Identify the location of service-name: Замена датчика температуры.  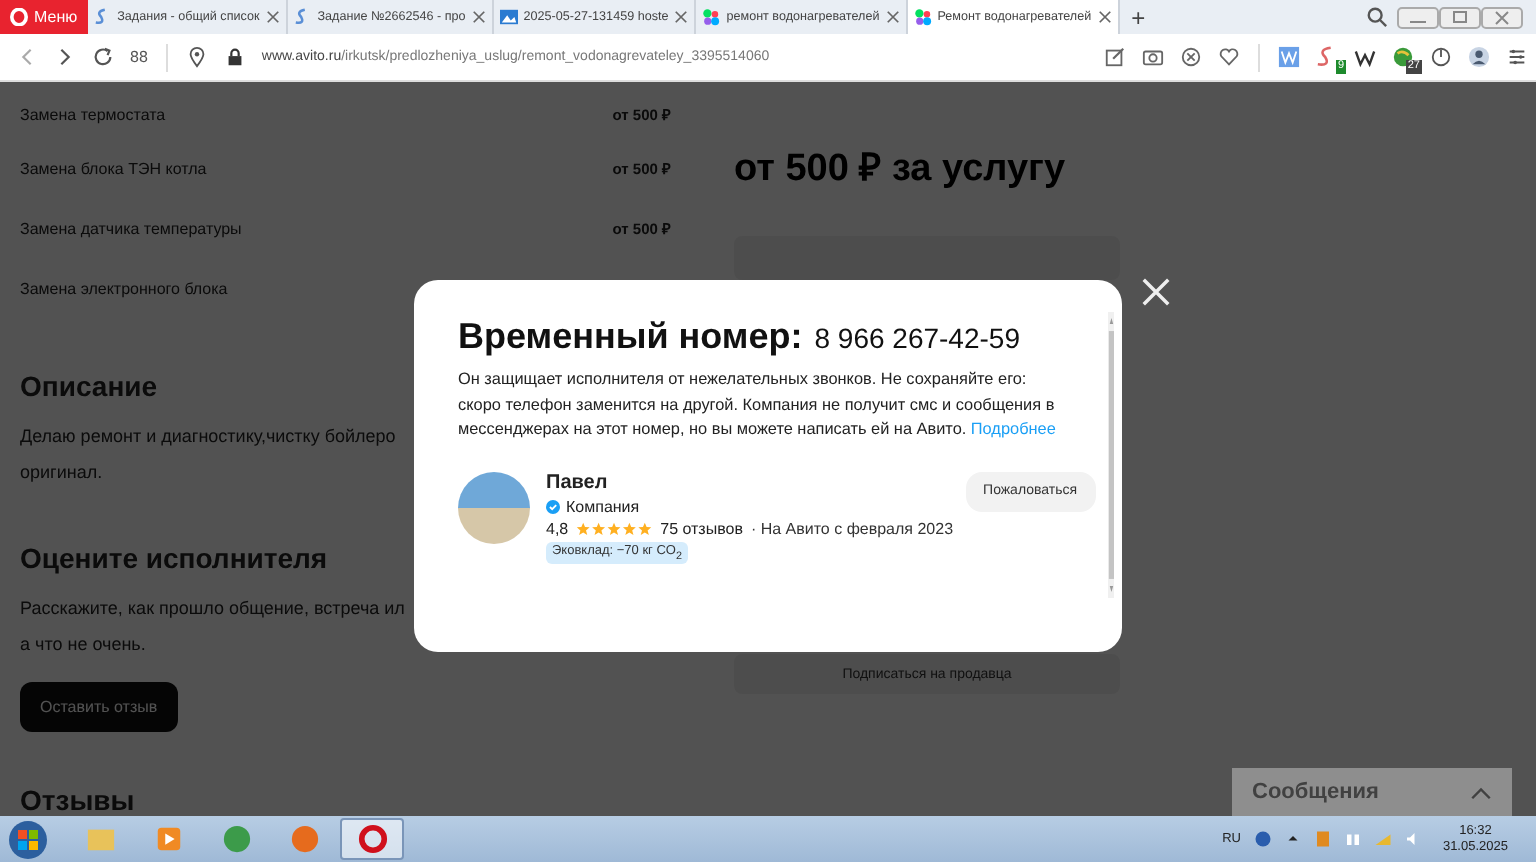
(131, 228).